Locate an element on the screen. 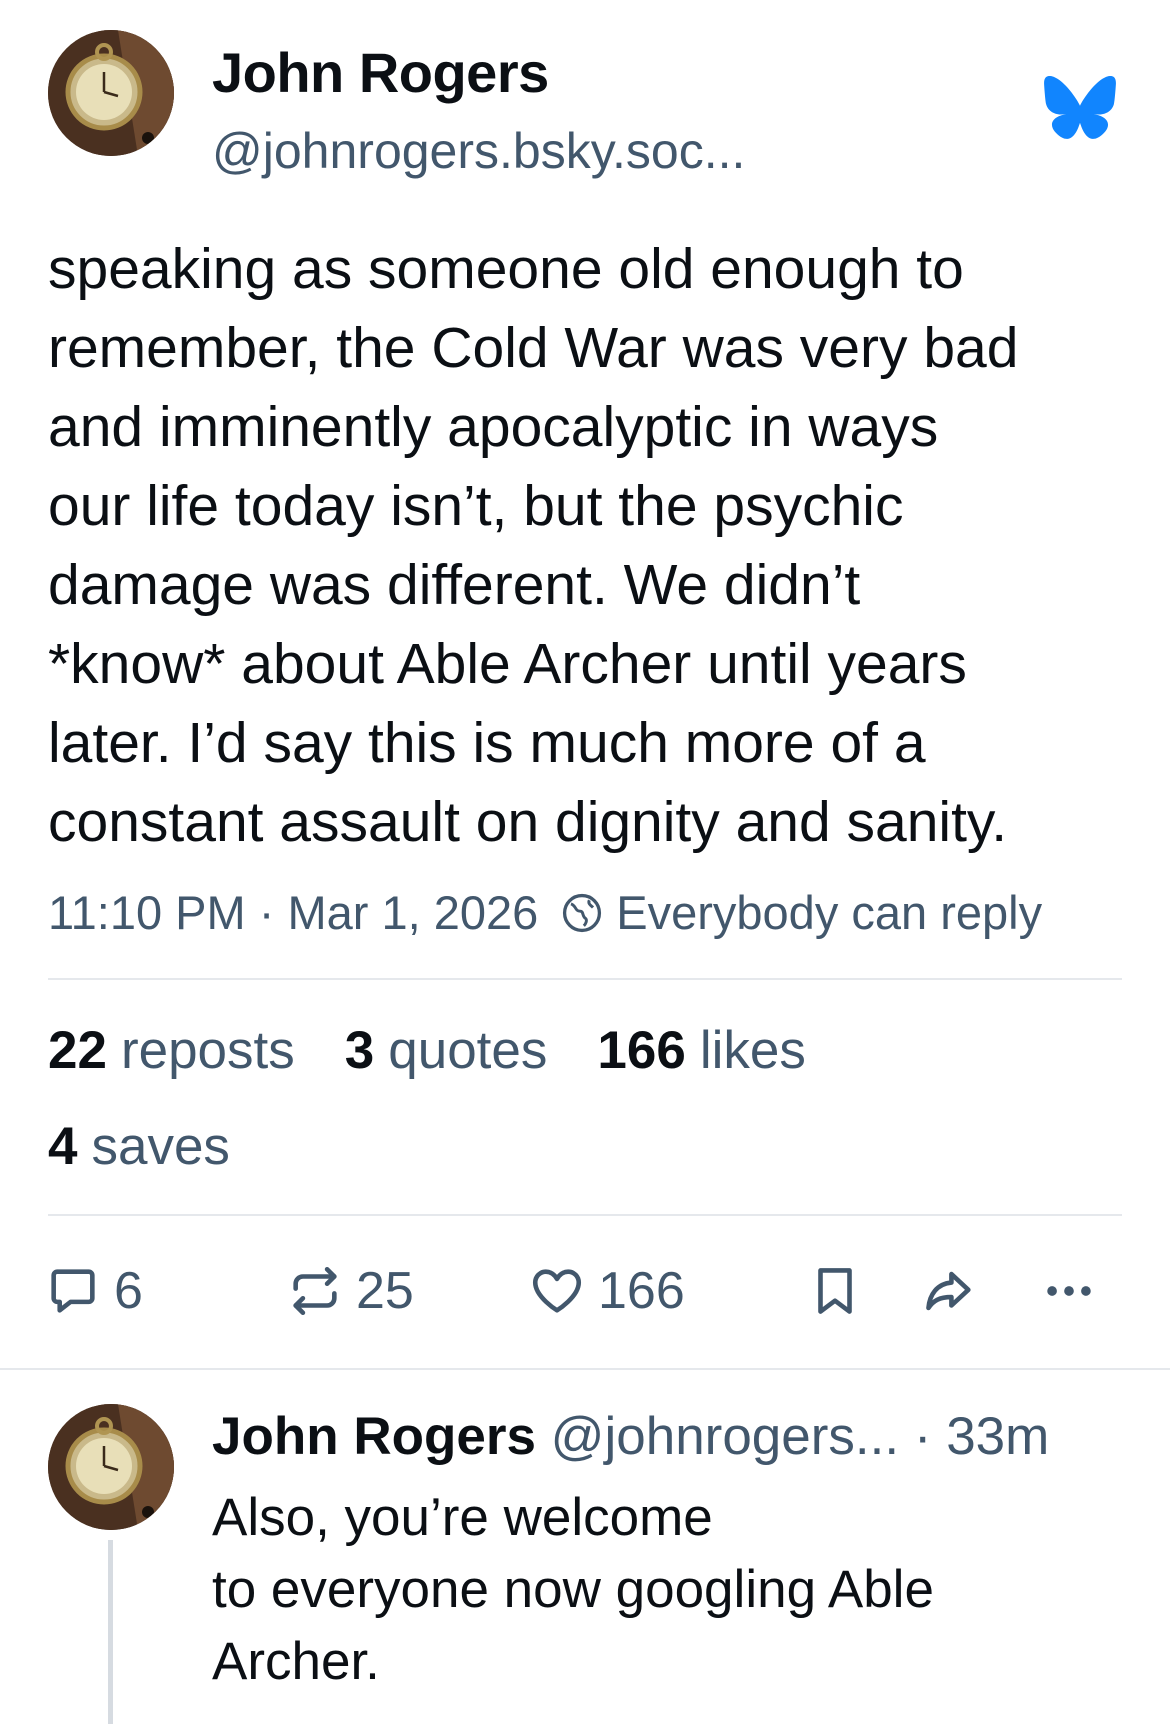  author-name: John Rogers is located at coordinates (380, 72).